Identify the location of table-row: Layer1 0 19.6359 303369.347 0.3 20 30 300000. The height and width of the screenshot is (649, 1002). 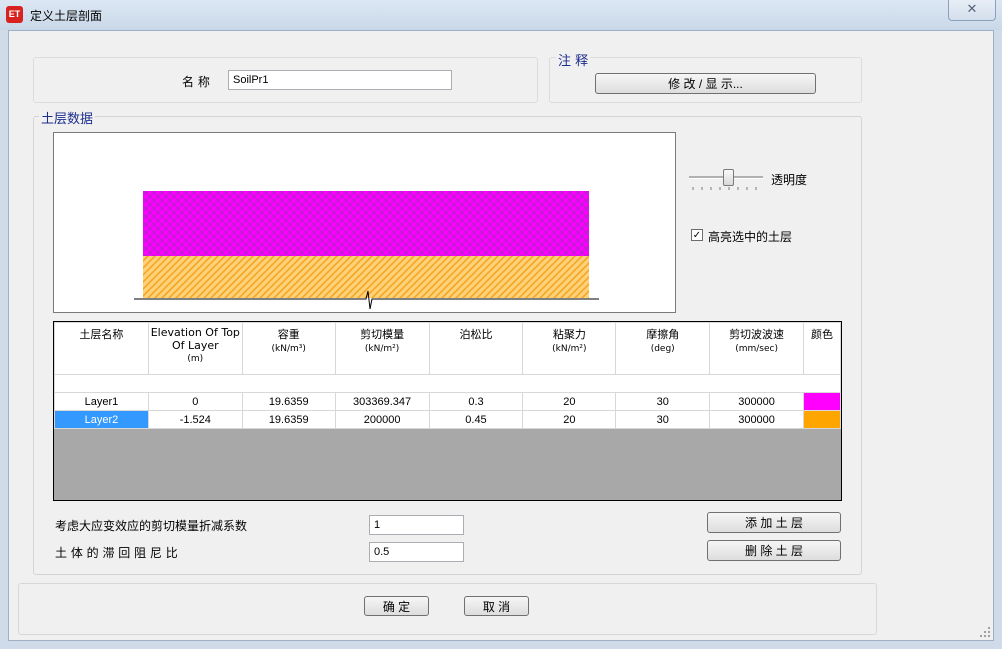
(447, 401).